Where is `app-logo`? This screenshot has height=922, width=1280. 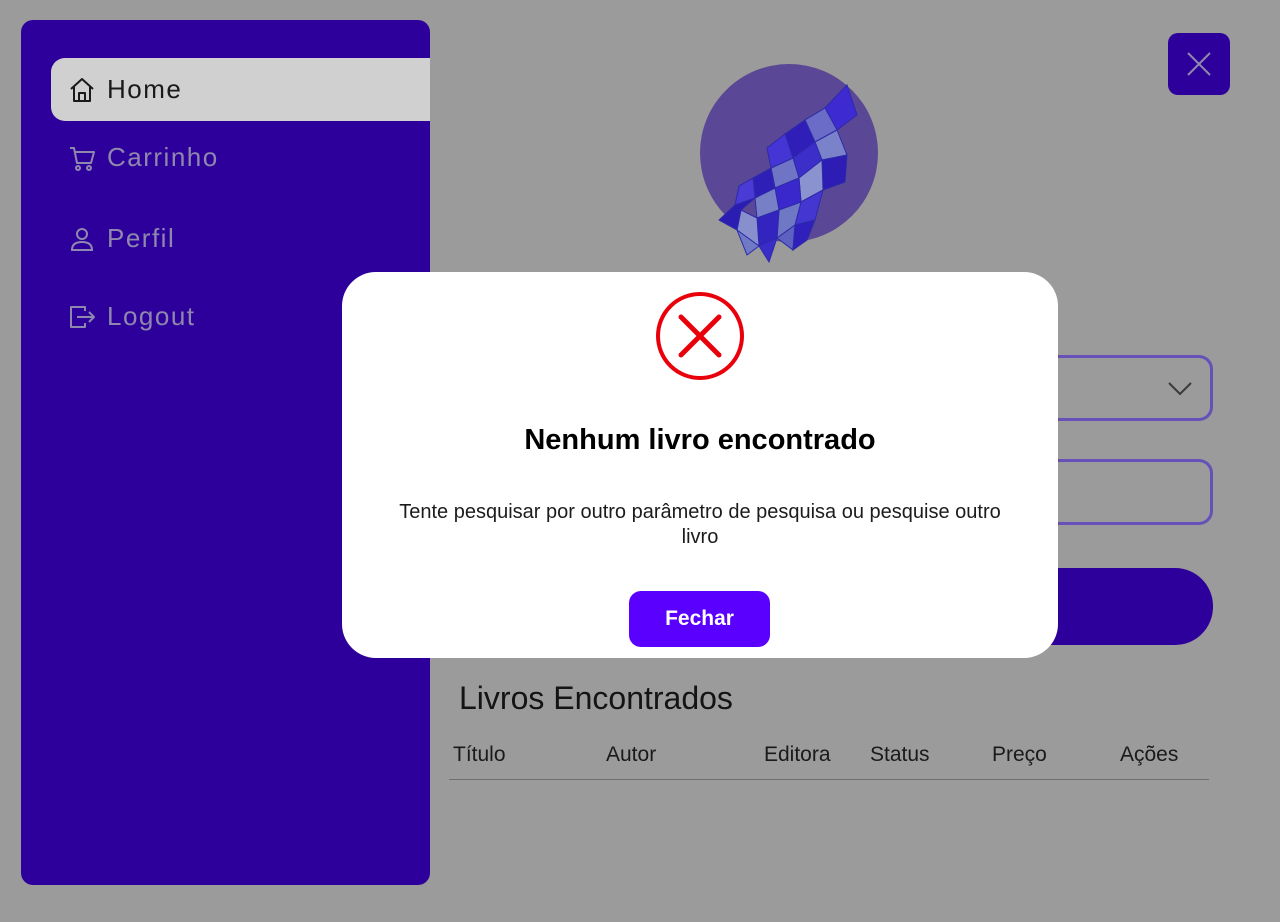 app-logo is located at coordinates (789, 165).